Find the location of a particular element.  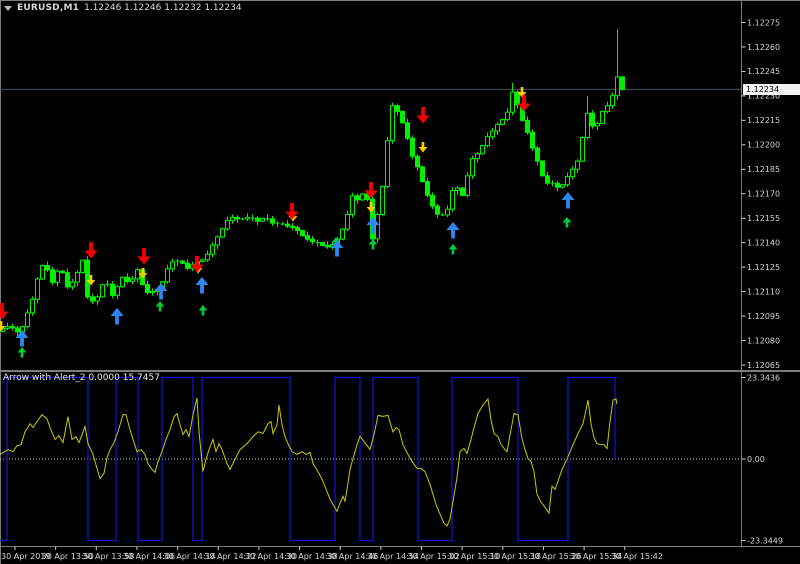

indicator-axis-label: -23.3449 is located at coordinates (765, 540).